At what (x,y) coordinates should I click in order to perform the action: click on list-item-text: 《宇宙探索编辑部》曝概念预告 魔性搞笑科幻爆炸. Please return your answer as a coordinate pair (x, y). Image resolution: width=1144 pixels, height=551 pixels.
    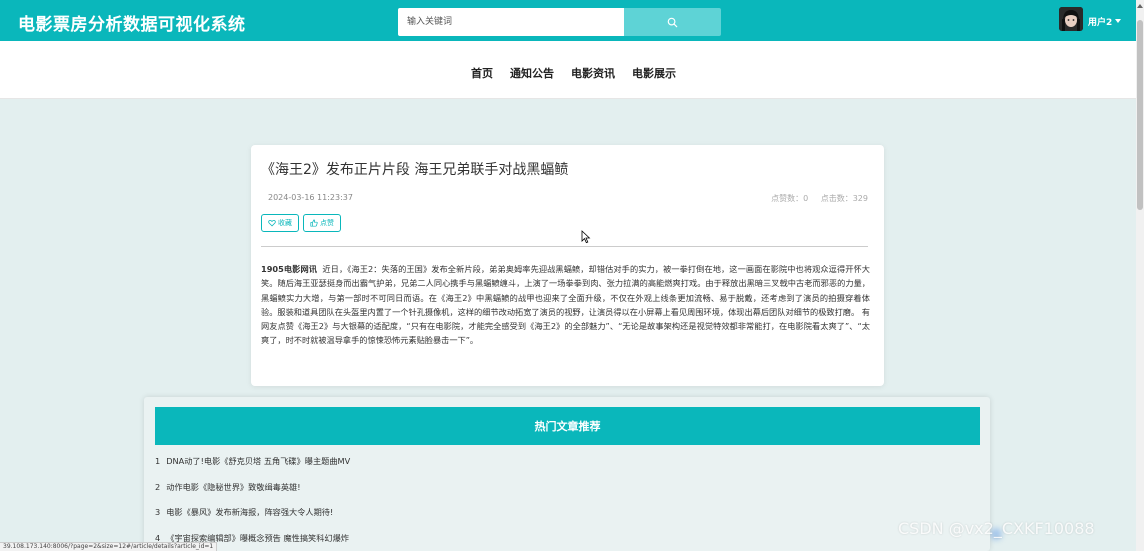
    Looking at the image, I should click on (257, 537).